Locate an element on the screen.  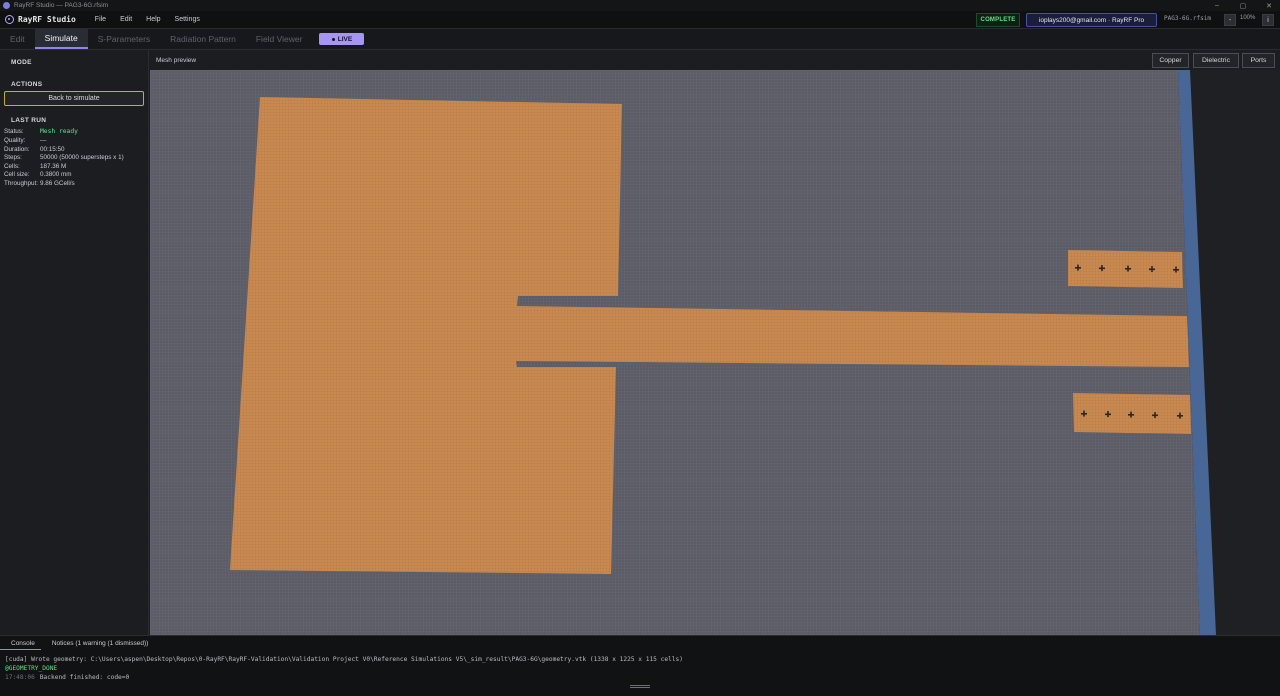
tab-radiation-pattern: Radiation Pattern is located at coordinates (203, 39).